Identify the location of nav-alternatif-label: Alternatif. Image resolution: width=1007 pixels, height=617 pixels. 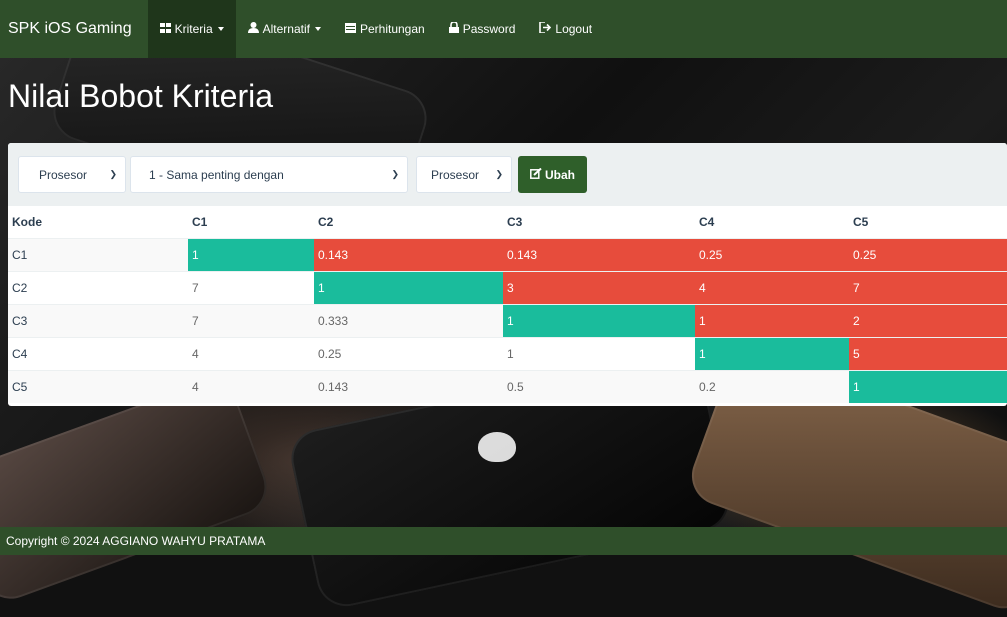
(286, 29).